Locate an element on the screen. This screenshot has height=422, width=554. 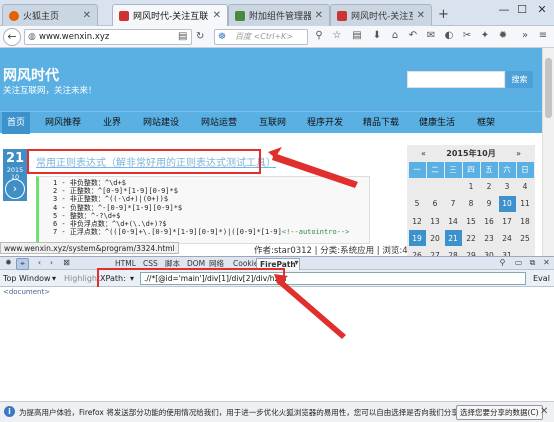
calendar-day: 18 is located at coordinates (525, 221).